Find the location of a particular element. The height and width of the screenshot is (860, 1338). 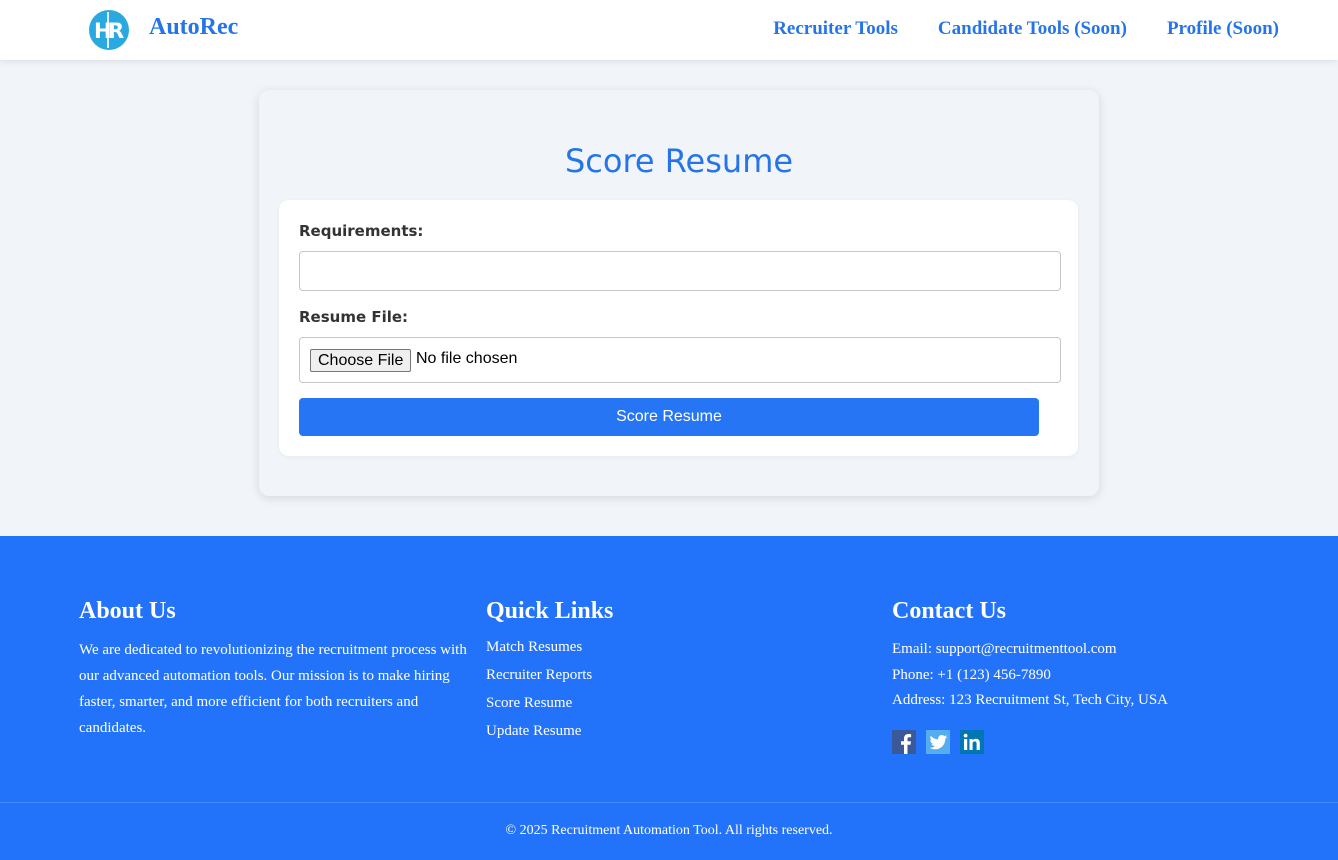

about-heading: About Us is located at coordinates (127, 611).